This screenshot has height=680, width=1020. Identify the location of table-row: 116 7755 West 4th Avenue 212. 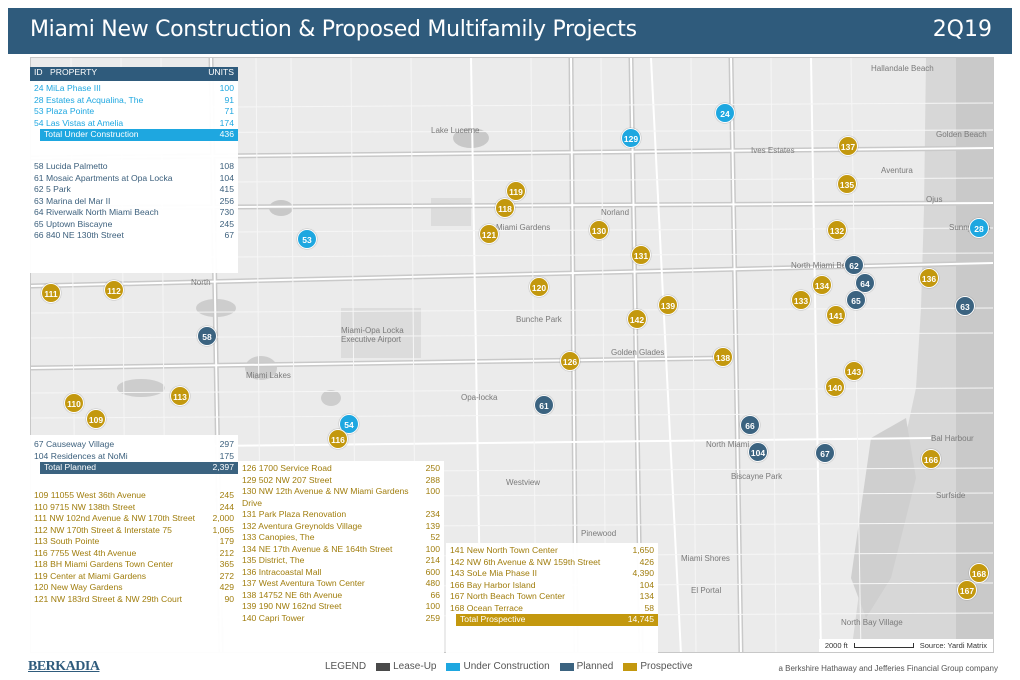
(134, 554).